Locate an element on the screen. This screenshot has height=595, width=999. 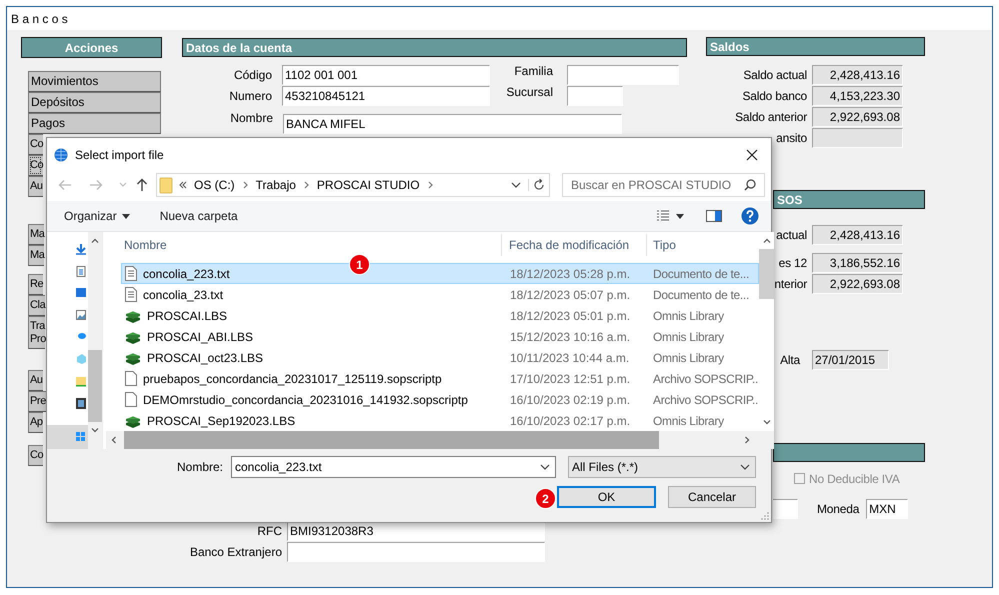
file-name: PROSCAI.LBS is located at coordinates (187, 315).